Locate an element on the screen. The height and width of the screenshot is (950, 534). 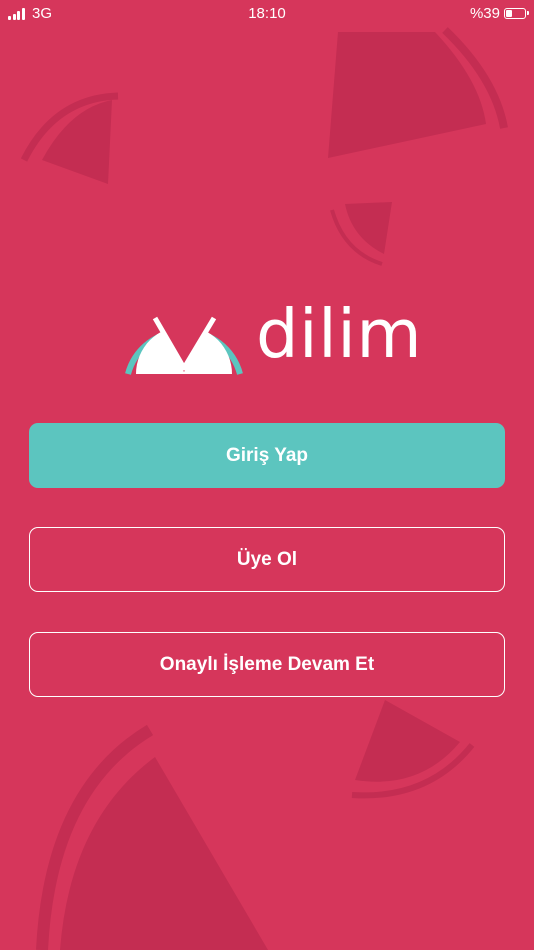
status-bar: 3G 18:10 %39 is located at coordinates (267, 14).